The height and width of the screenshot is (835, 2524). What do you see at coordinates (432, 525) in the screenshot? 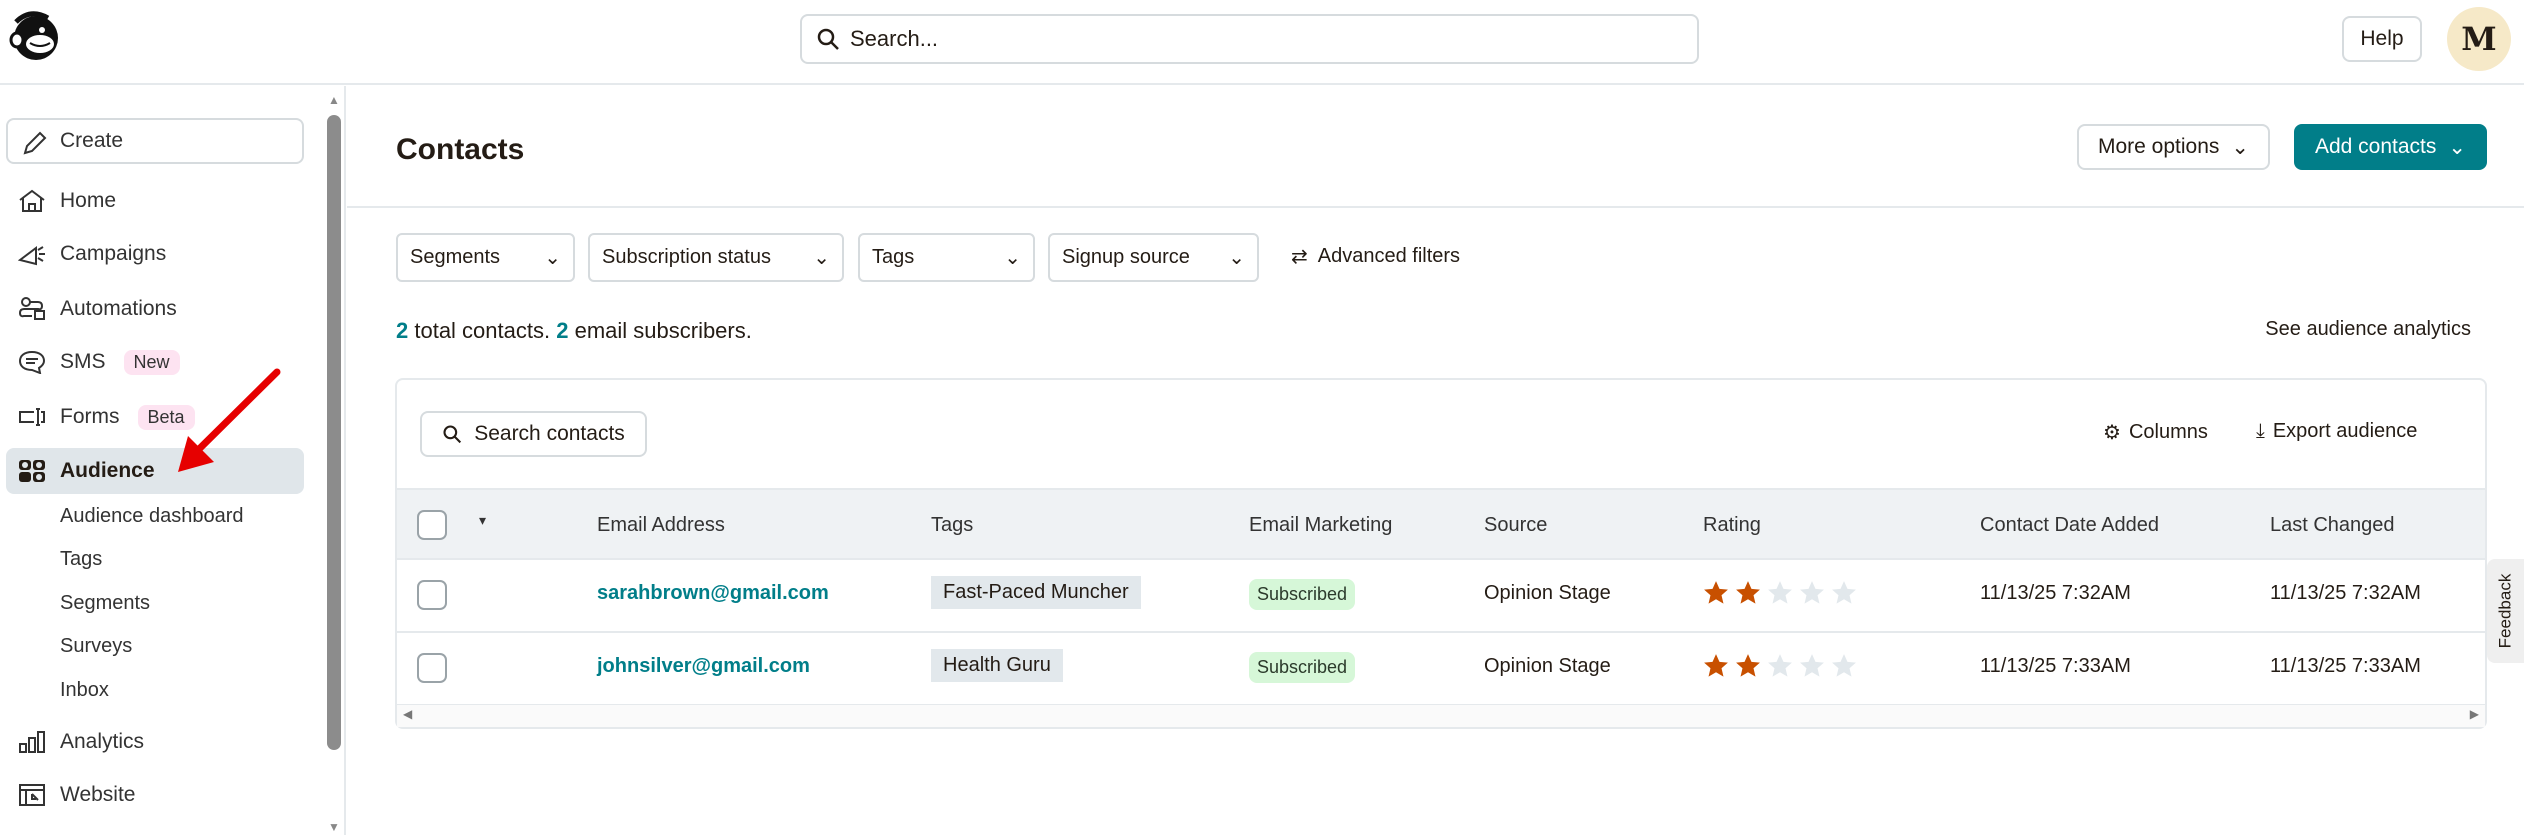
I see `select-all-checkbox` at bounding box center [432, 525].